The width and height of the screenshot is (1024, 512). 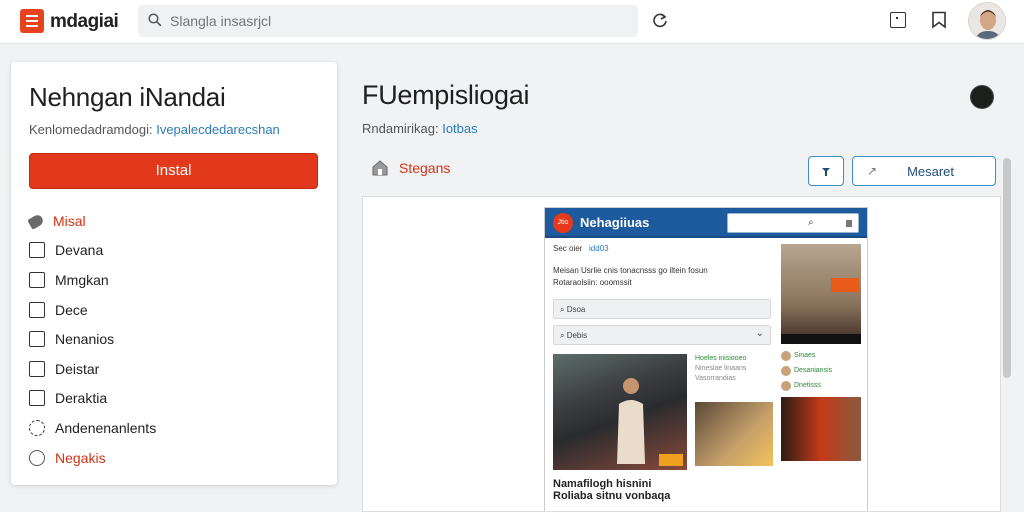 I want to click on list-item: Dnetisss, so click(x=821, y=385).